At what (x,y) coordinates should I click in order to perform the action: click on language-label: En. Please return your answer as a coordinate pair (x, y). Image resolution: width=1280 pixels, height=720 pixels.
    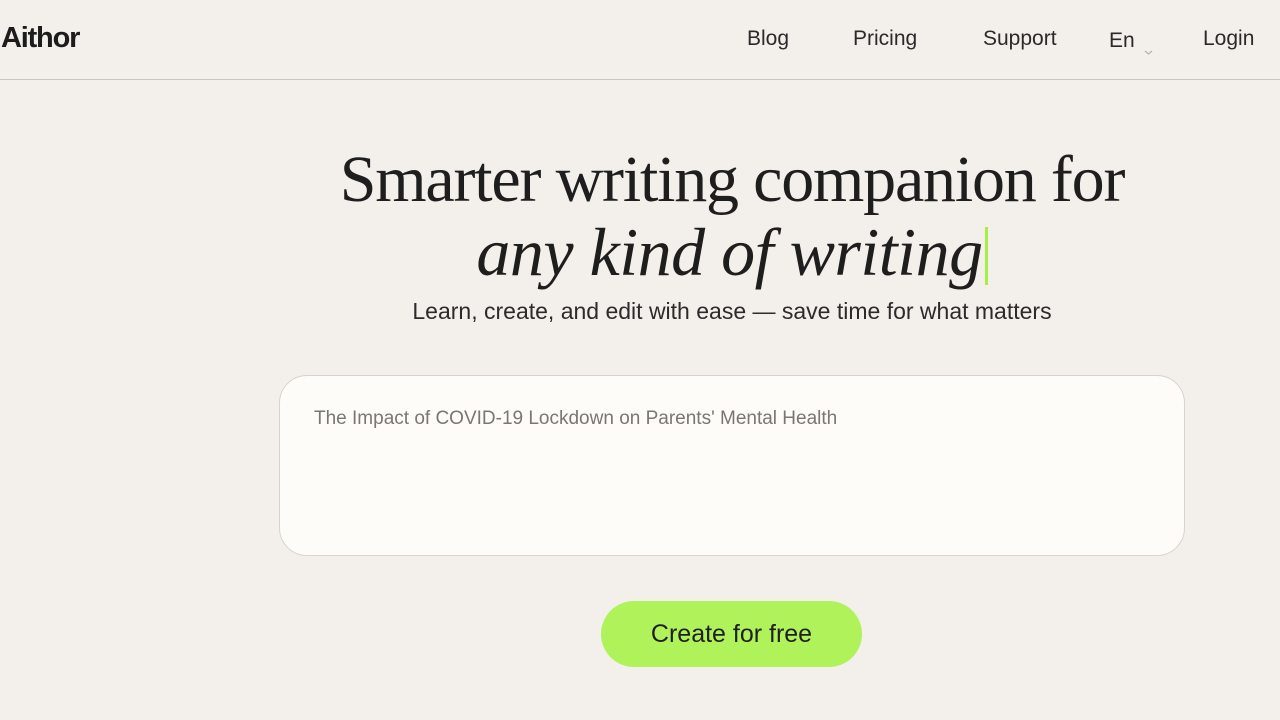
    Looking at the image, I should click on (1122, 40).